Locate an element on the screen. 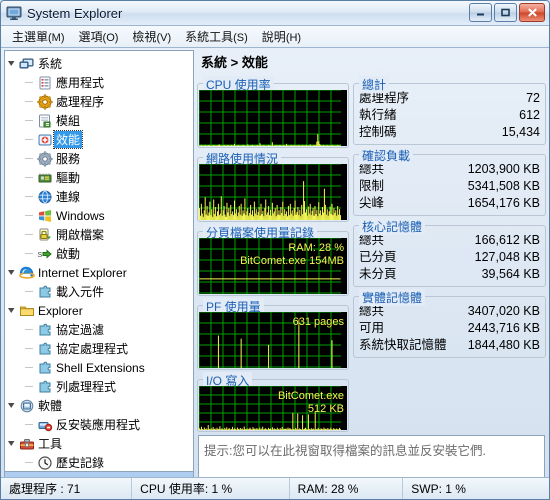  tree-item-21: 歷史記錄 is located at coordinates (99, 462).